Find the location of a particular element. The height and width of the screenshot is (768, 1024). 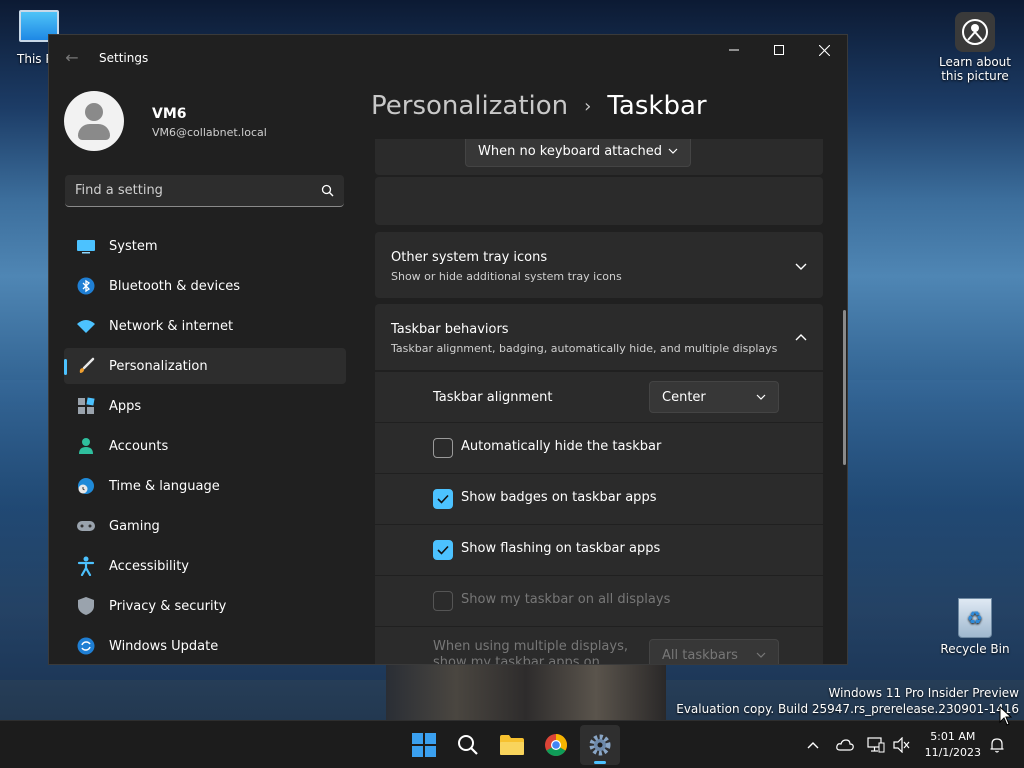

accessibility-icon is located at coordinates (86, 566).